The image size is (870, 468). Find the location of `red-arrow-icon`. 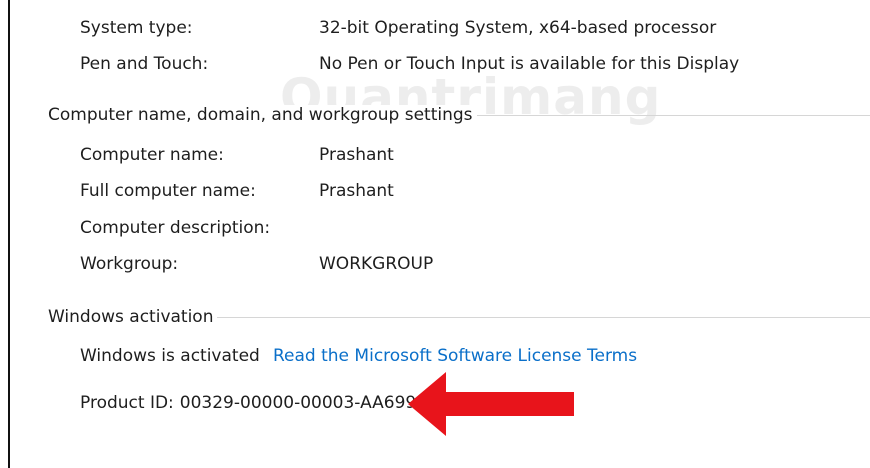

red-arrow-icon is located at coordinates (491, 404).